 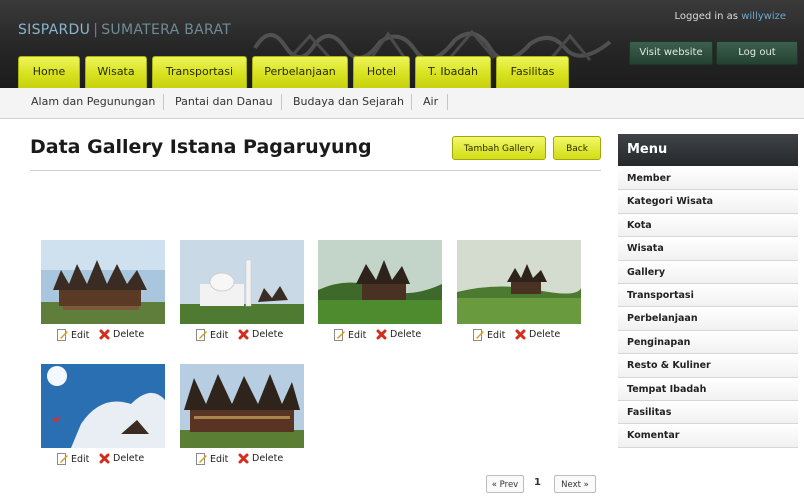 I want to click on pagination-current-page: 1, so click(x=537, y=482).